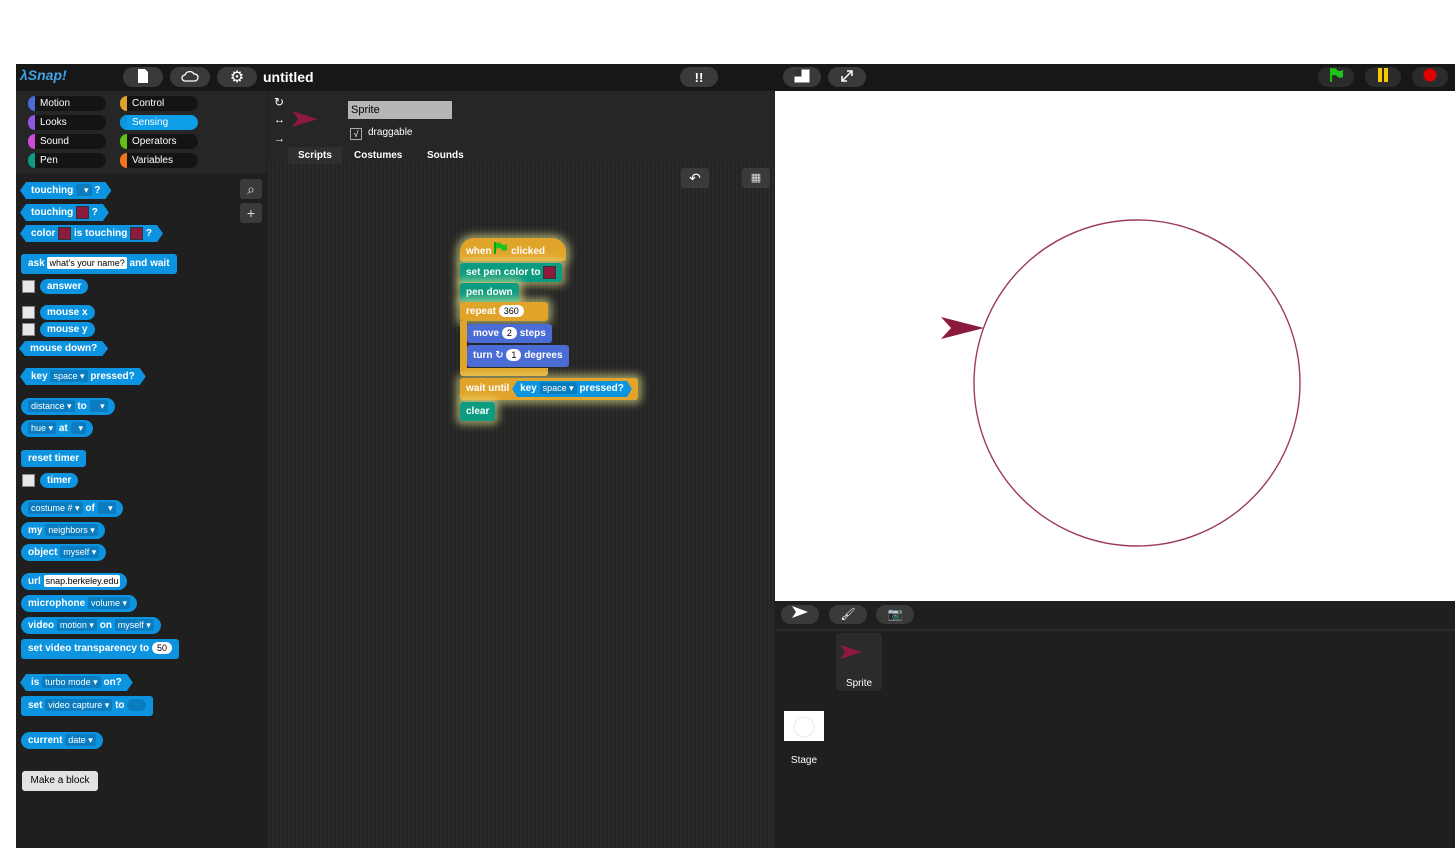 Image resolution: width=1455 pixels, height=848 pixels. Describe the element at coordinates (514, 355) in the screenshot. I see `number-slot: 1` at that location.